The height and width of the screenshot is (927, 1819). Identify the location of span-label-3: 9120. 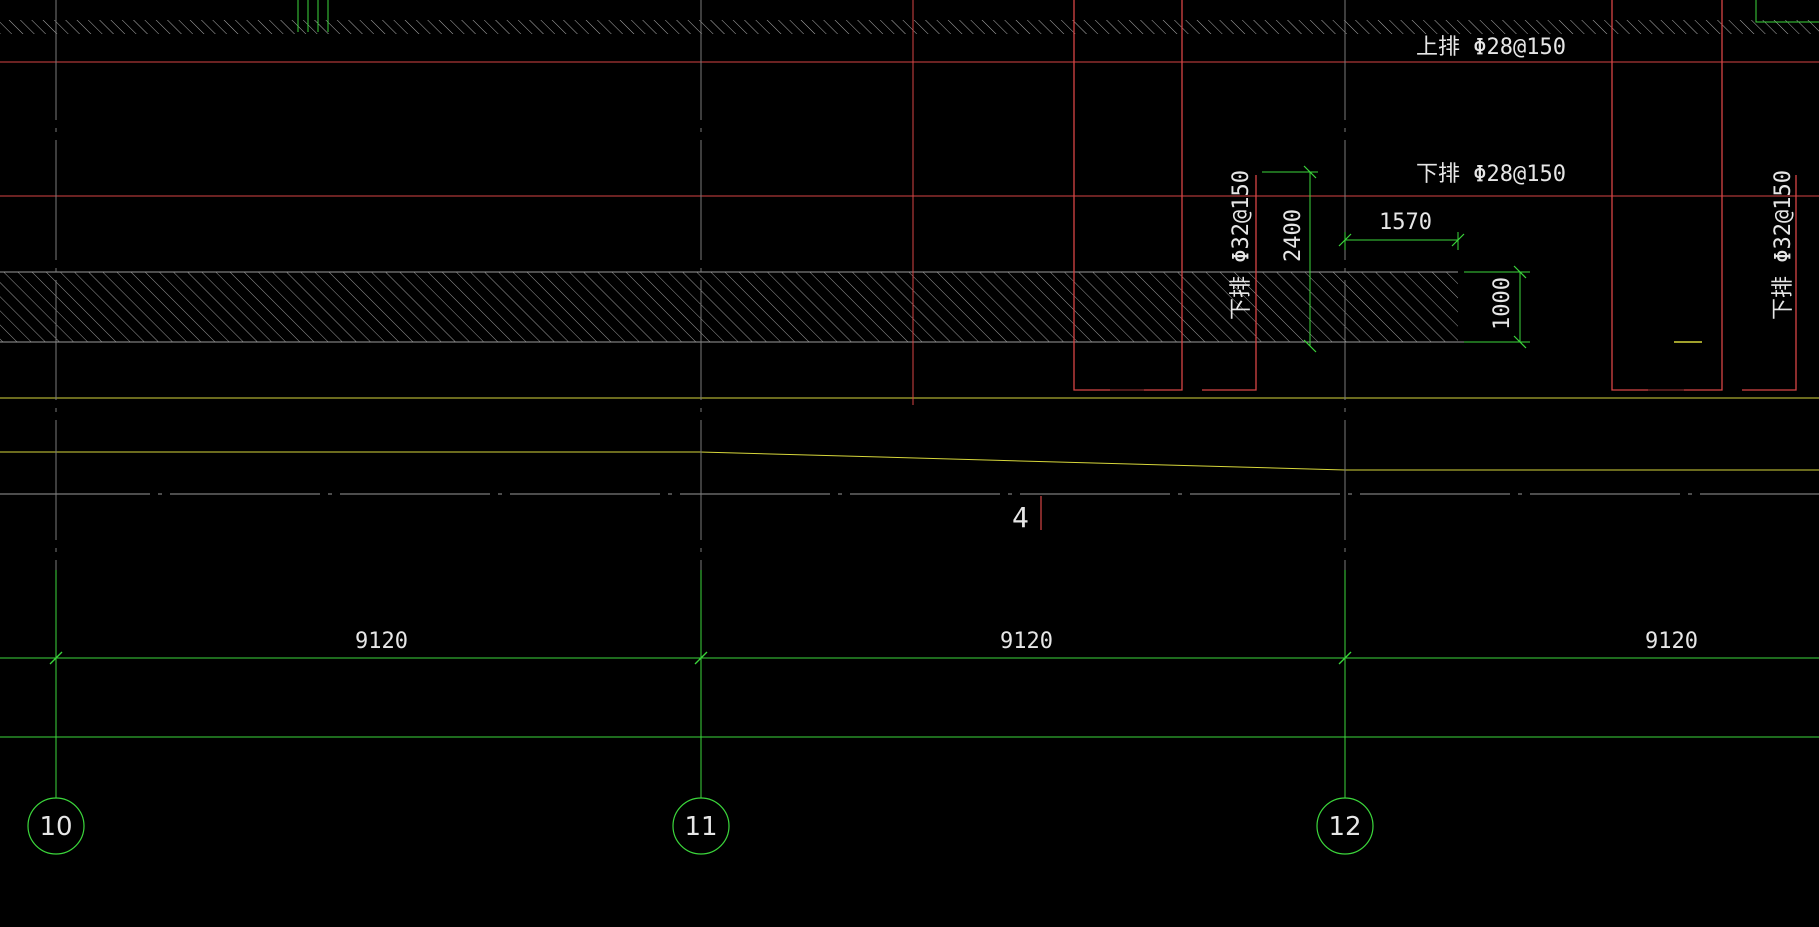
(1671, 641).